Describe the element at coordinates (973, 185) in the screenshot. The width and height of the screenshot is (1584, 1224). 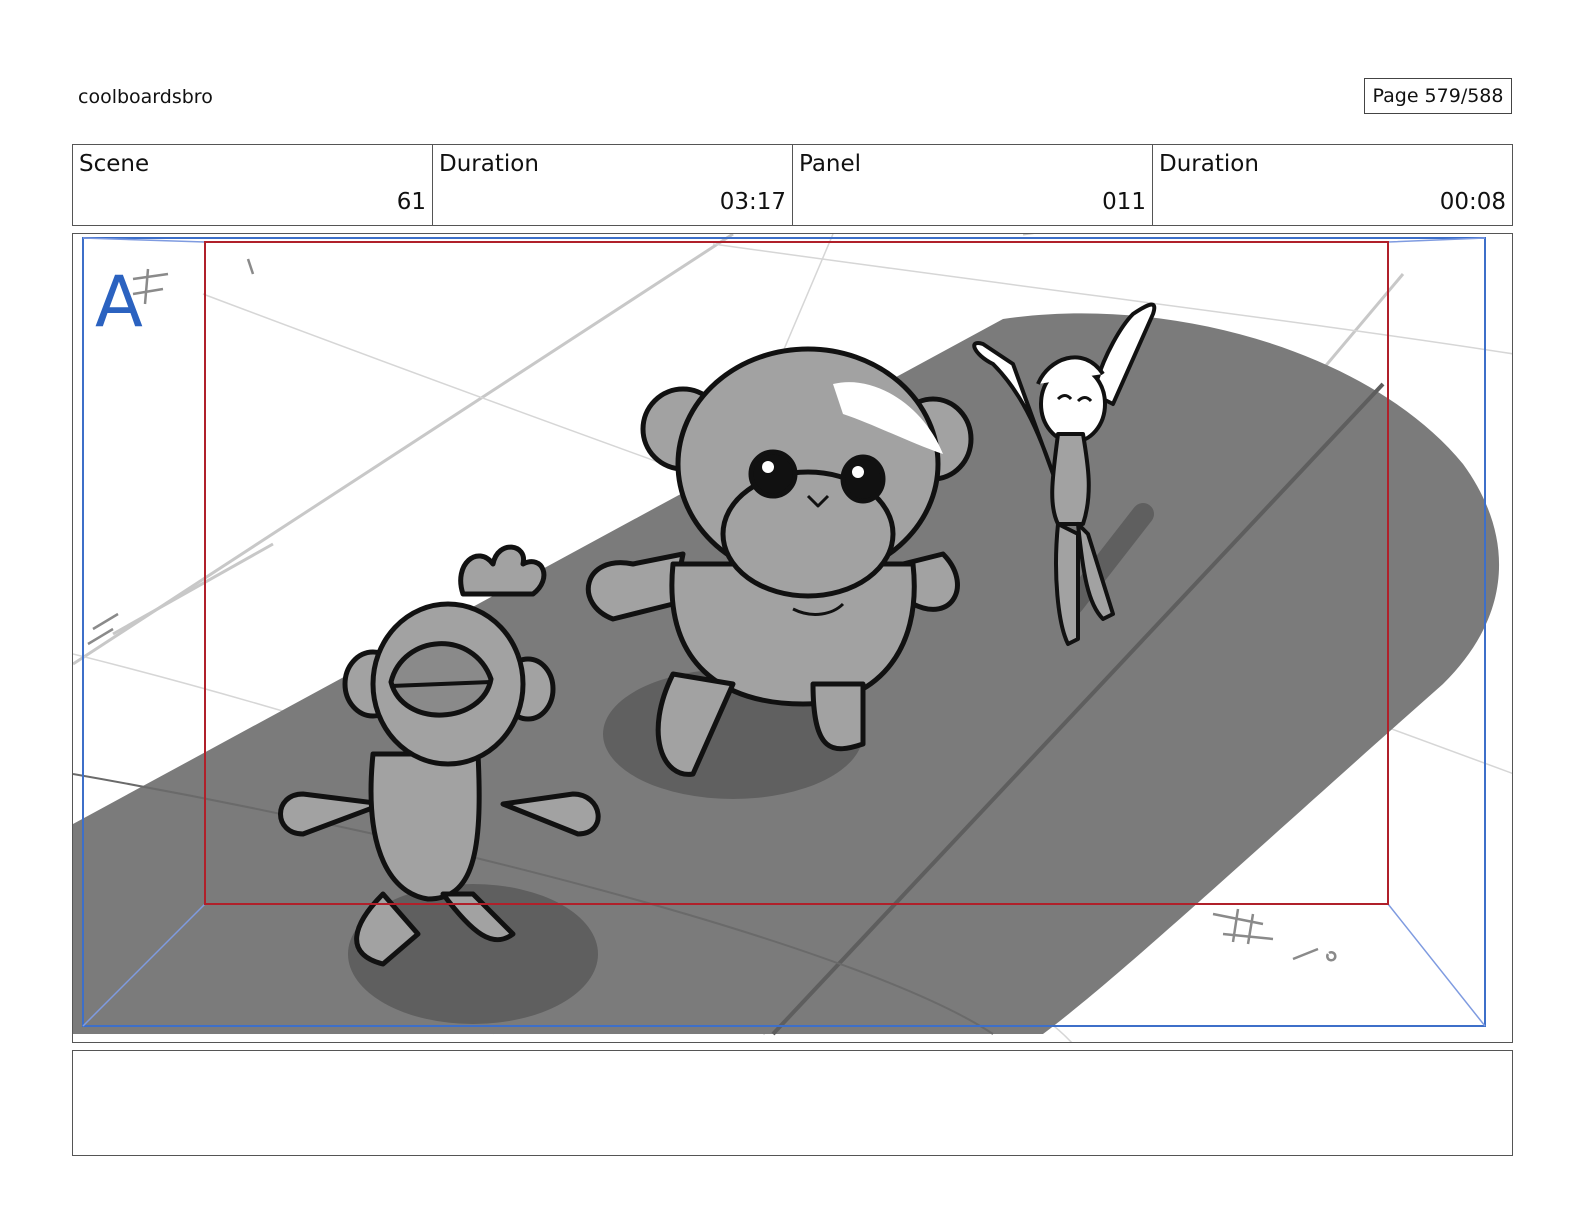
I see `panel-cell: Panel 011` at that location.